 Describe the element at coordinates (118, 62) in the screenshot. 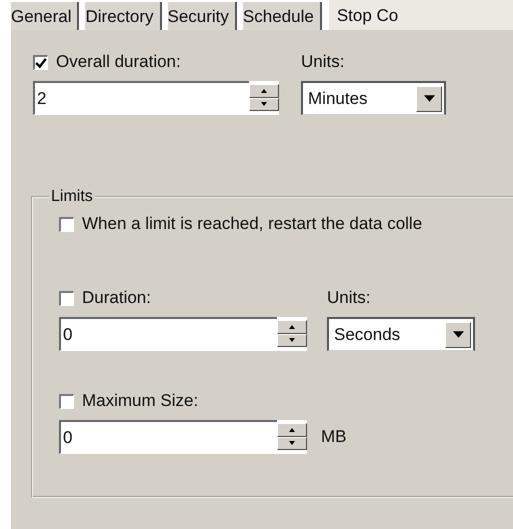

I see `checkbox-label: Overall duration:` at that location.